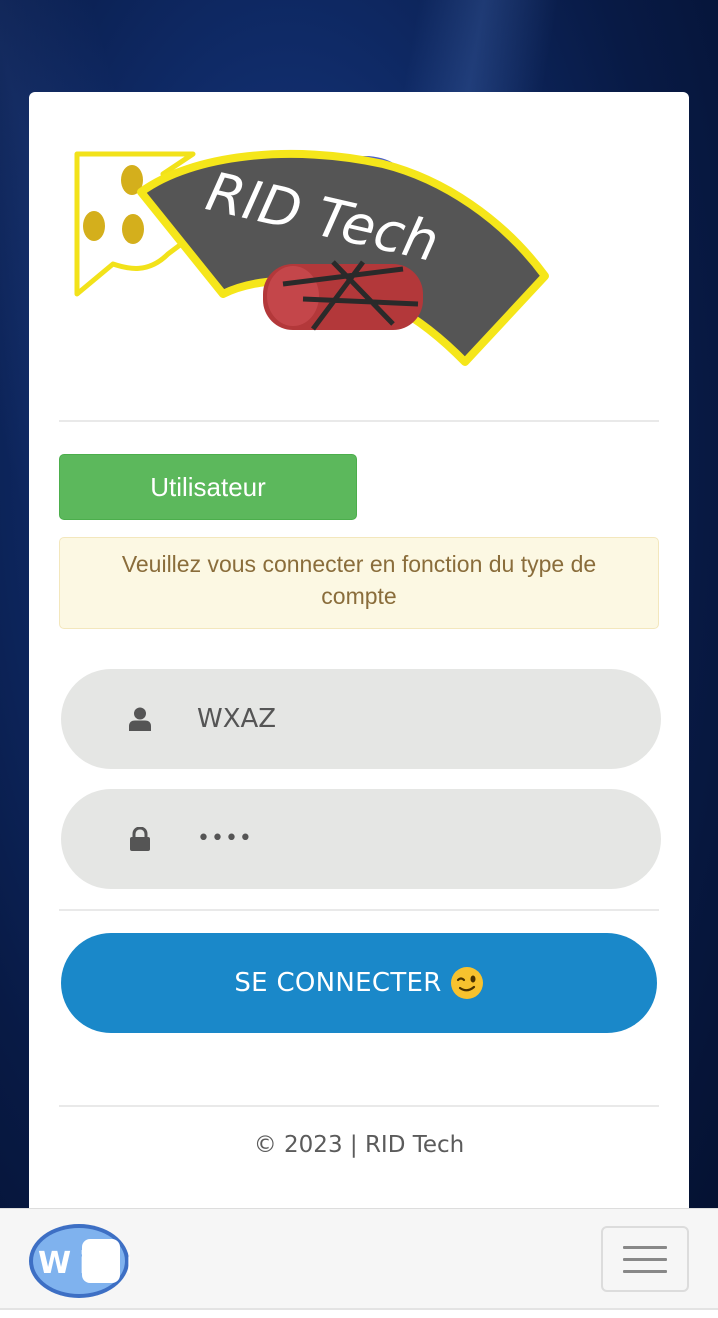 Image resolution: width=718 pixels, height=1318 pixels. What do you see at coordinates (359, 1145) in the screenshot?
I see `copyright-text: © 2023 | RID Tech` at bounding box center [359, 1145].